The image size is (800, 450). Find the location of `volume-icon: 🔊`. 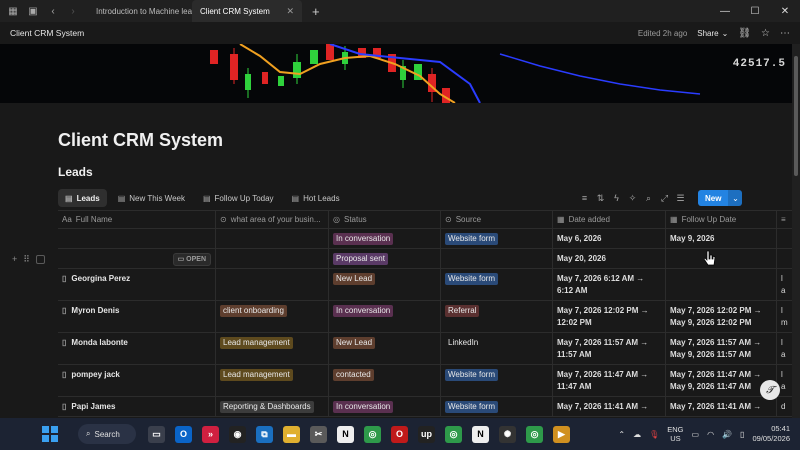

volume-icon: 🔊 is located at coordinates (727, 434).